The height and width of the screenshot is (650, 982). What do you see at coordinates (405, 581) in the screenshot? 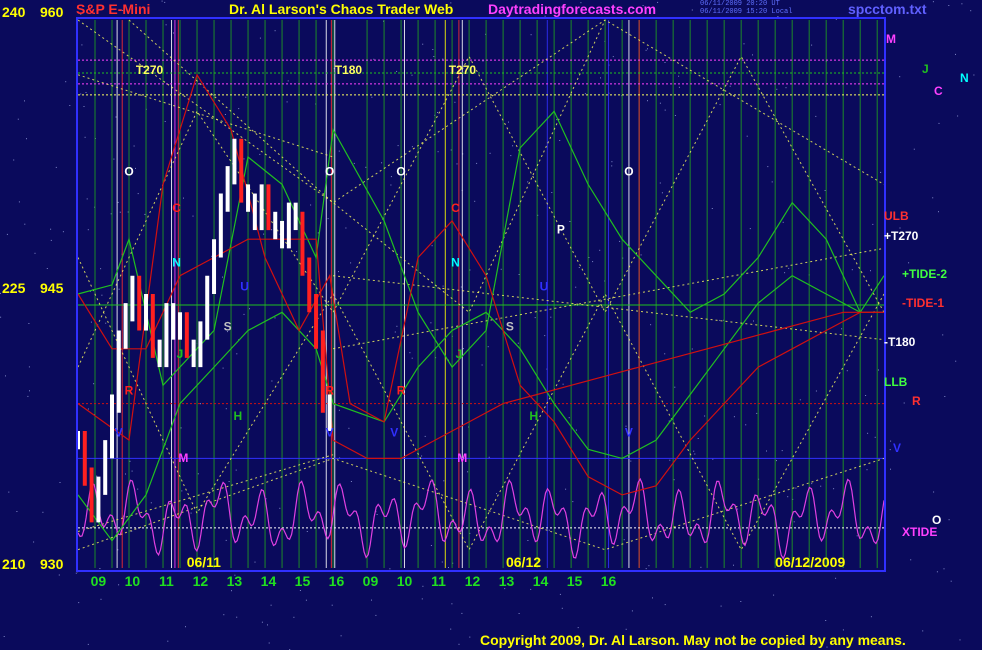
I see `x-tick-label: 10` at bounding box center [405, 581].